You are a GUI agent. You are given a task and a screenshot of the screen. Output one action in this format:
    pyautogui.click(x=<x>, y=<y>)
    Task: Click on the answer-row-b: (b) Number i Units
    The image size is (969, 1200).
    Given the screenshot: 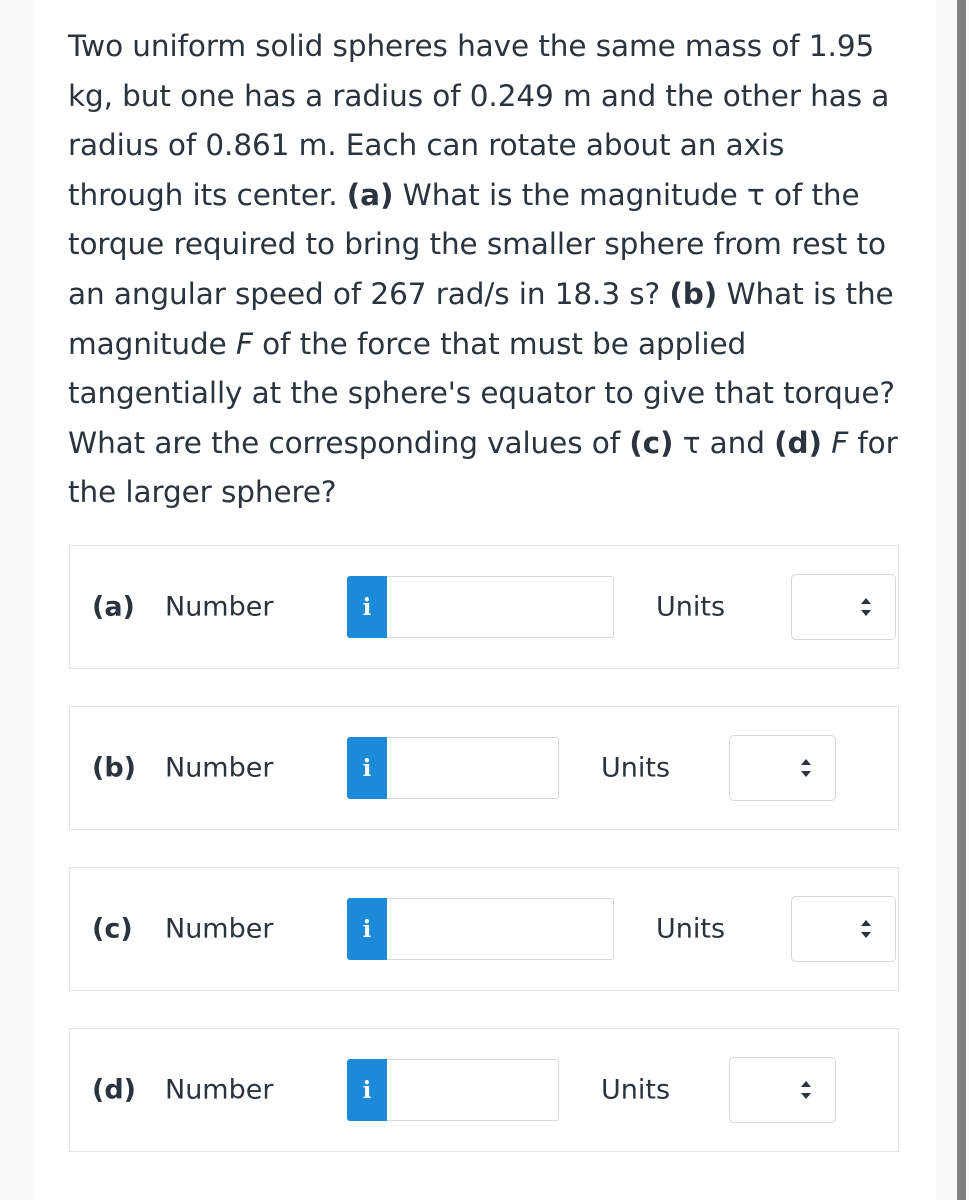 What is the action you would take?
    pyautogui.click(x=484, y=768)
    